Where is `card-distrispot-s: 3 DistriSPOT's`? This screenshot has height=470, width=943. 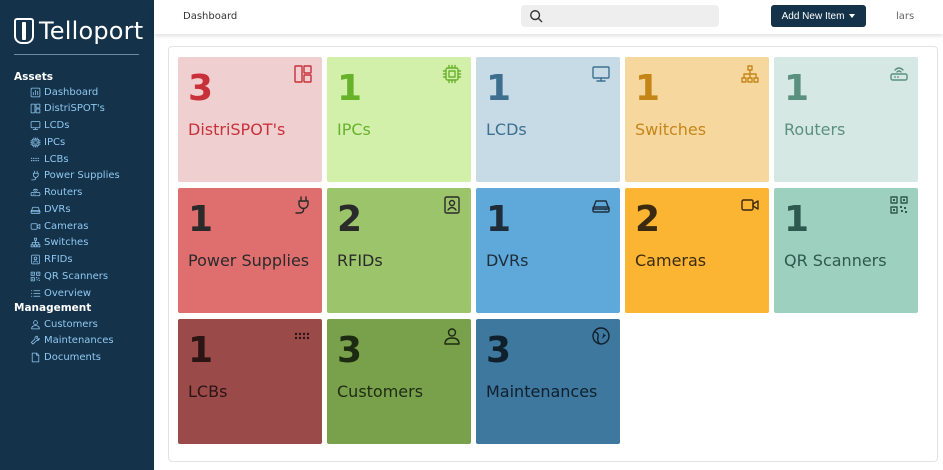 card-distrispot-s: 3 DistriSPOT's is located at coordinates (250, 119).